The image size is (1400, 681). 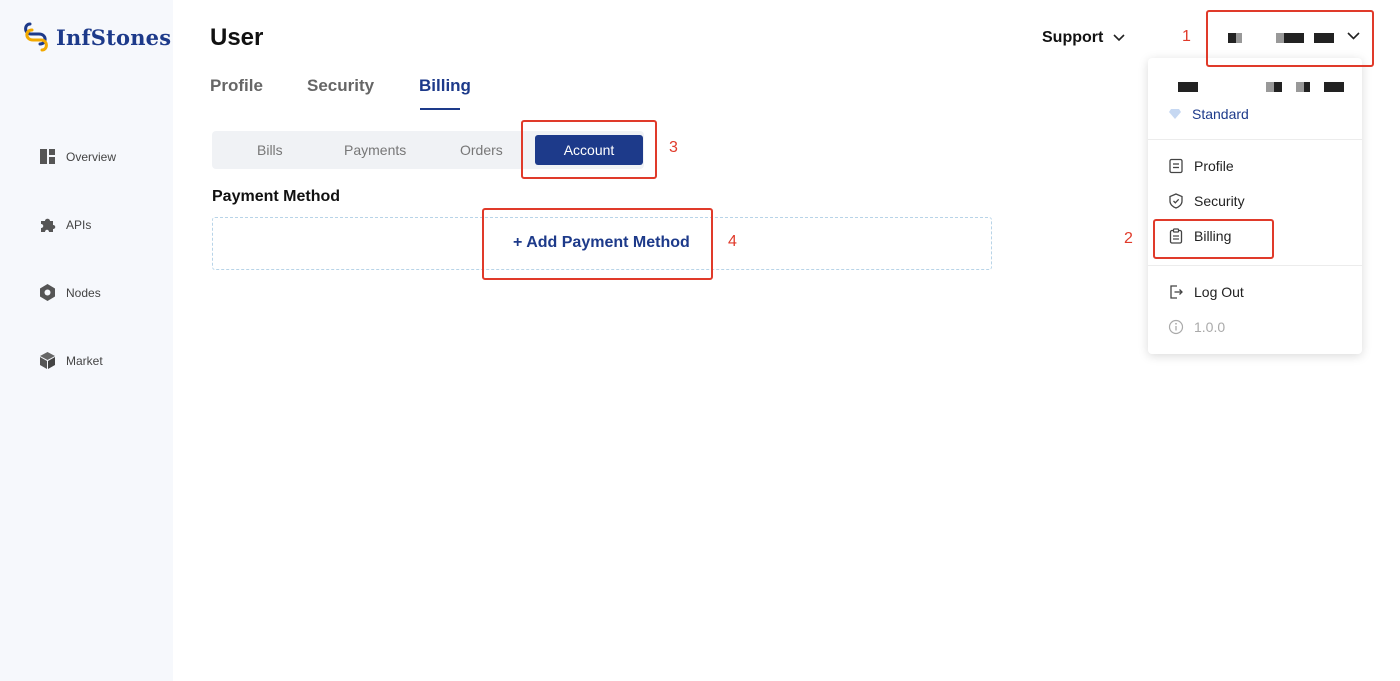 I want to click on annotation-number-3: 3, so click(x=673, y=147).